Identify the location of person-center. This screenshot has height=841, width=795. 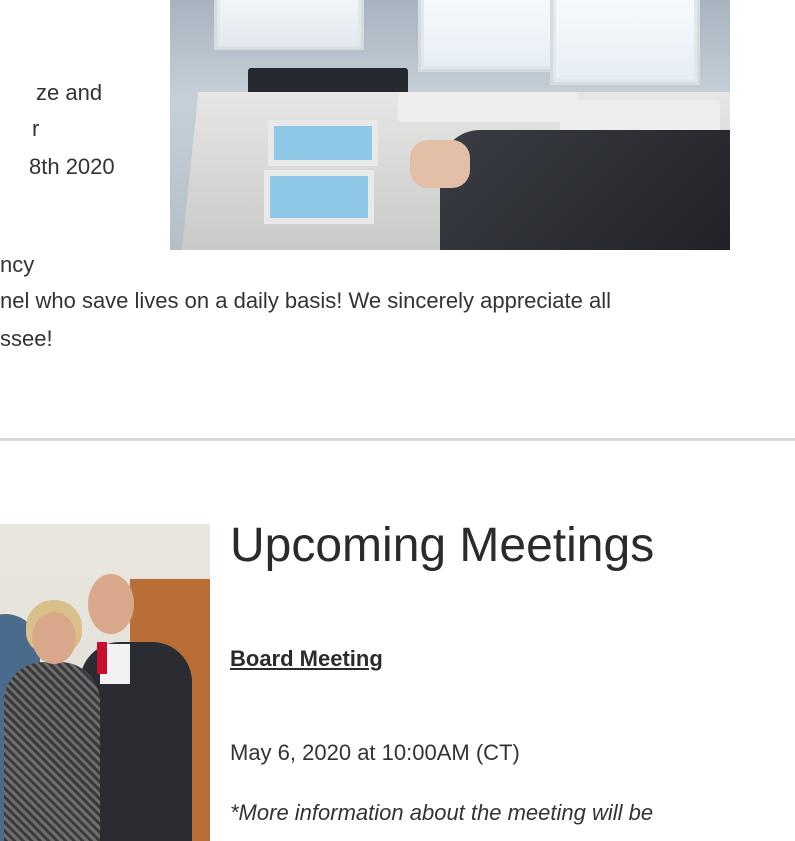
(52, 751).